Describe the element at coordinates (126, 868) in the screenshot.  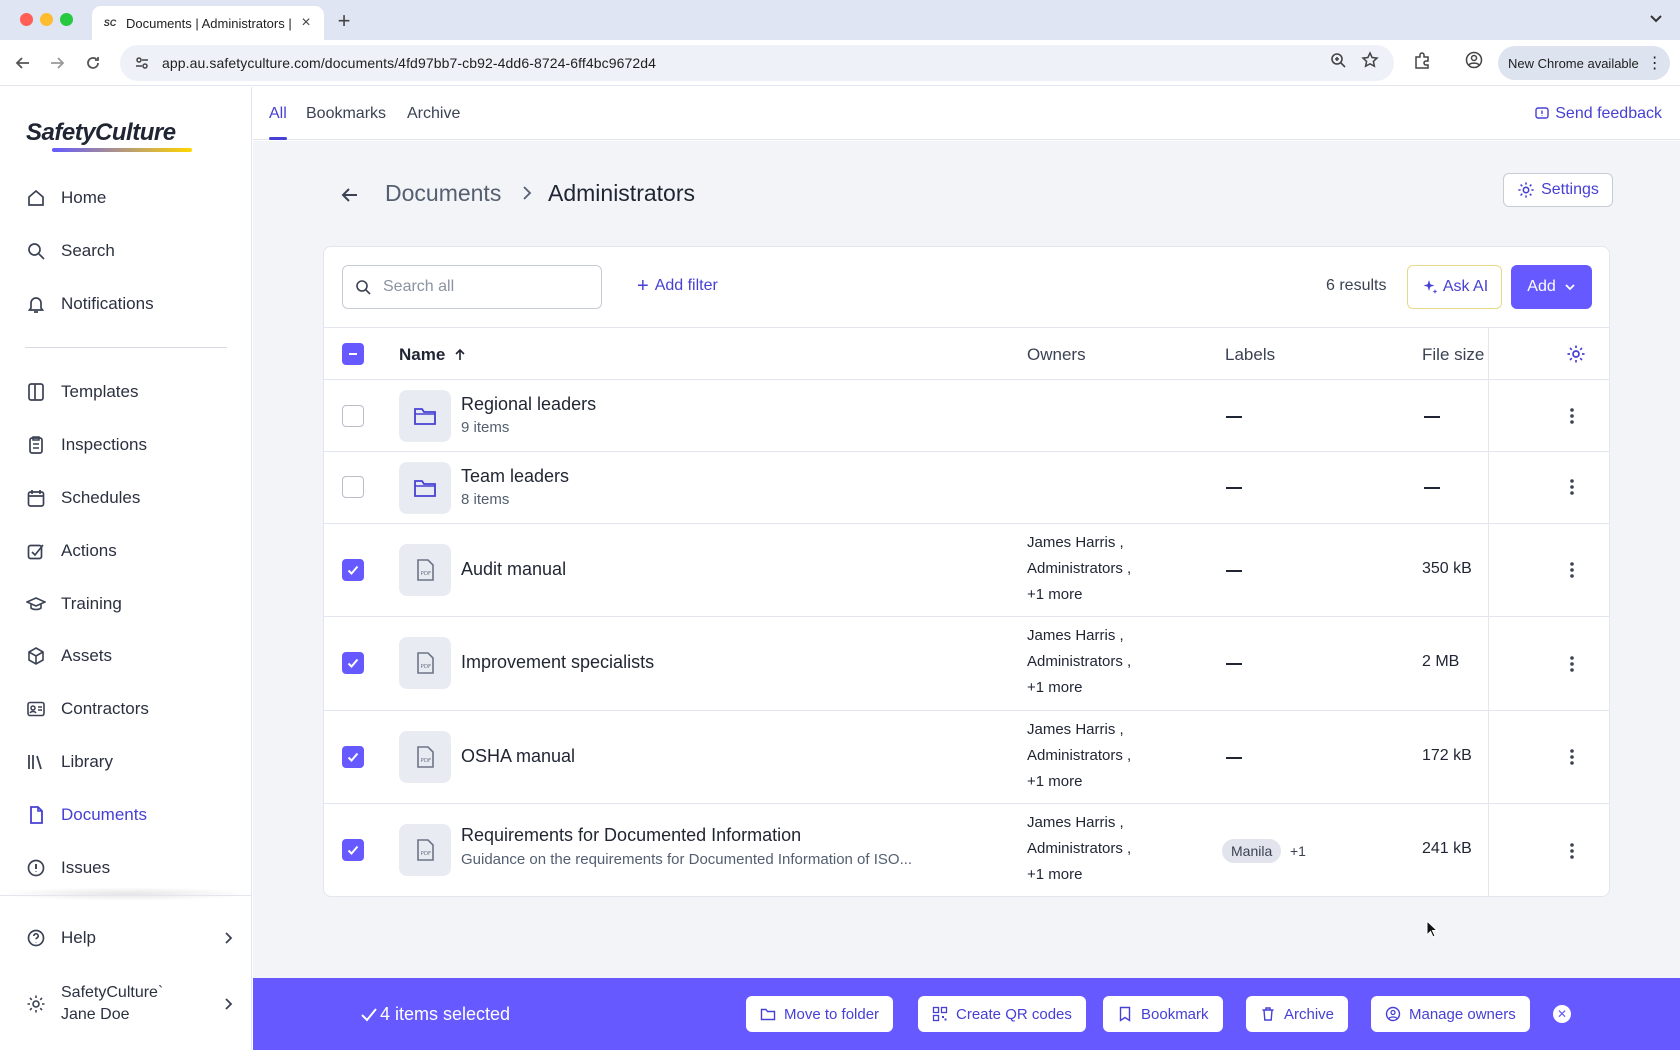
I see `sidebar-item-issues: Issues` at that location.